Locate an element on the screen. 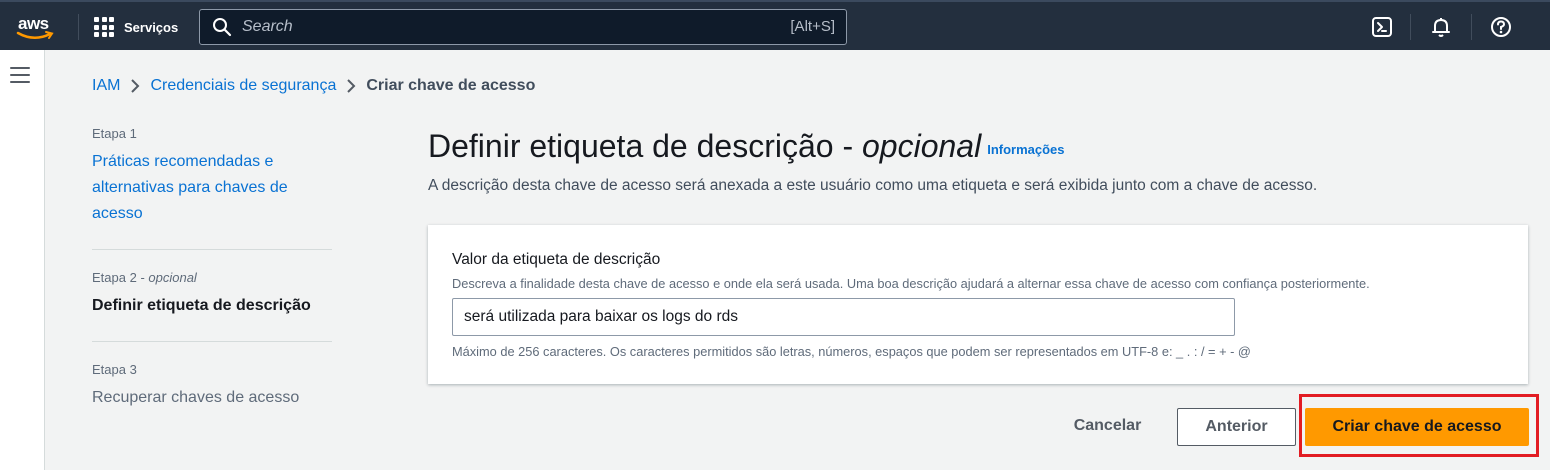 The height and width of the screenshot is (470, 1550). info-link: Informações is located at coordinates (1025, 149).